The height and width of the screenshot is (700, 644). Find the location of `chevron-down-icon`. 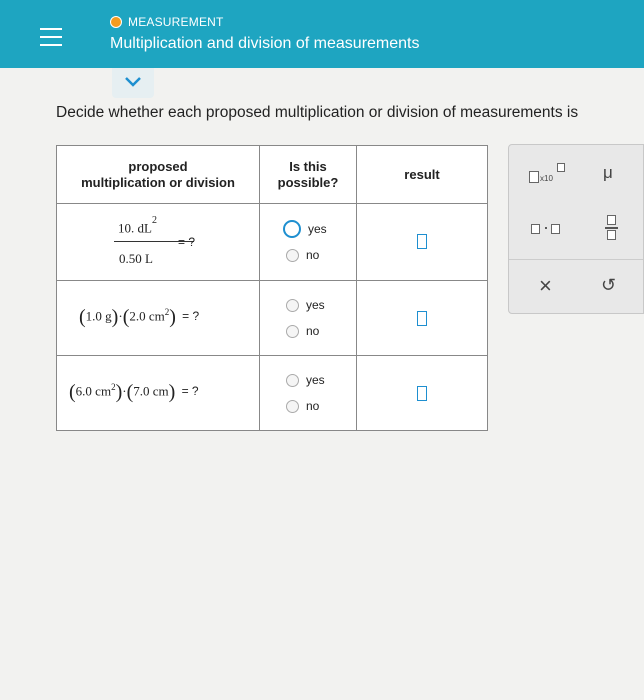

chevron-down-icon is located at coordinates (133, 82).